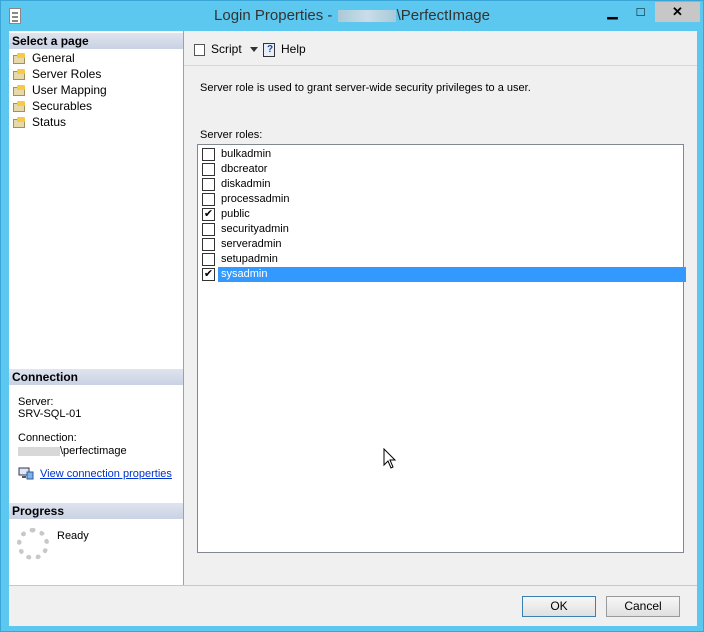 This screenshot has width=704, height=632. I want to click on maximize-button: □, so click(640, 12).